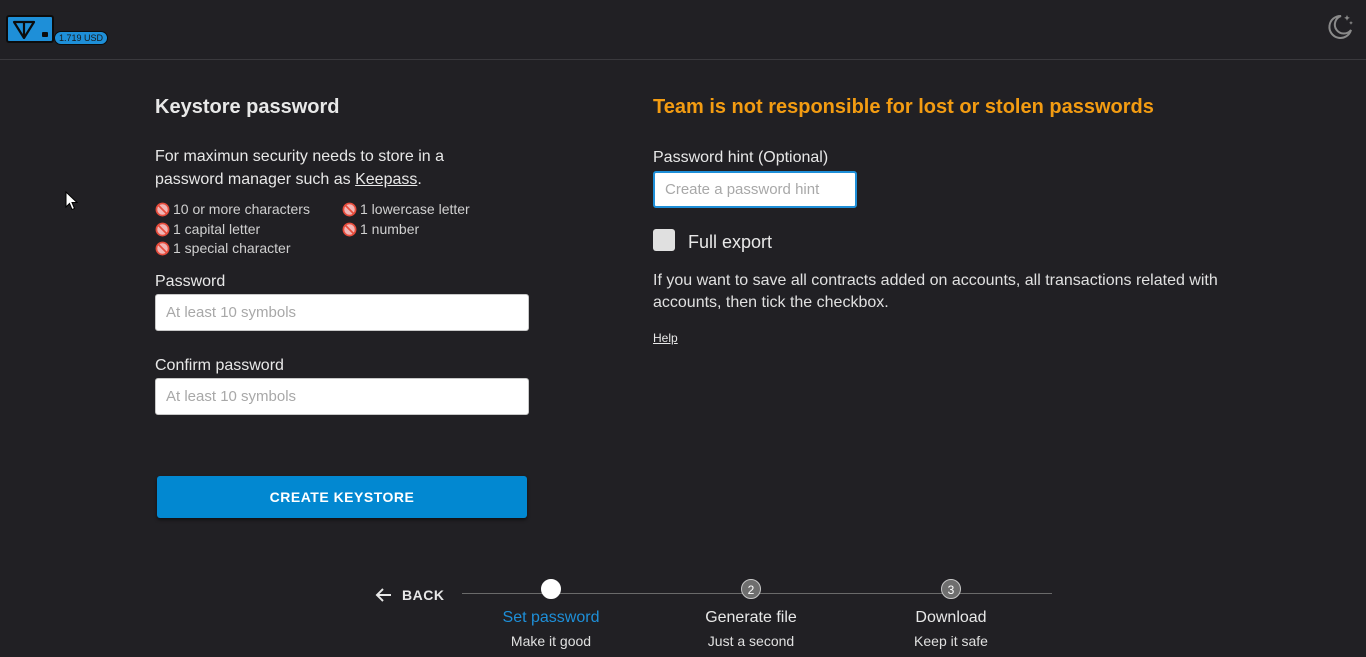 This screenshot has width=1366, height=657. Describe the element at coordinates (45, 34) in the screenshot. I see `wallet-dot` at that location.